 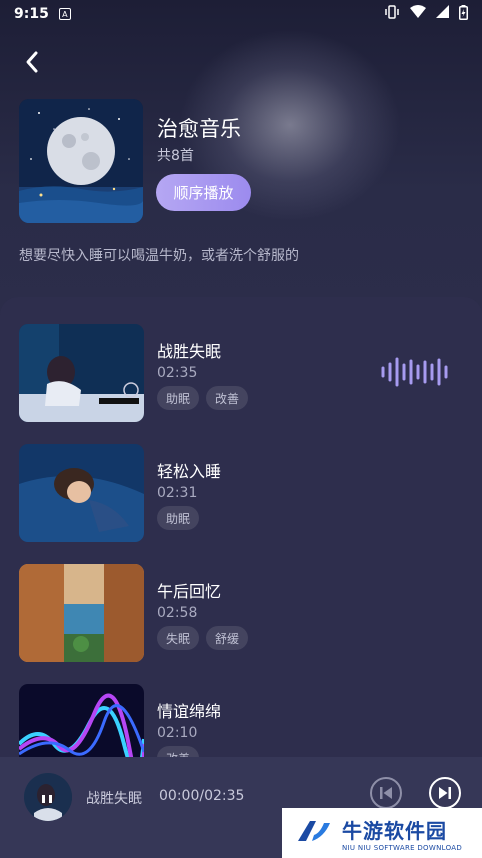 I want to click on track-duration: 02:31, so click(x=177, y=493).